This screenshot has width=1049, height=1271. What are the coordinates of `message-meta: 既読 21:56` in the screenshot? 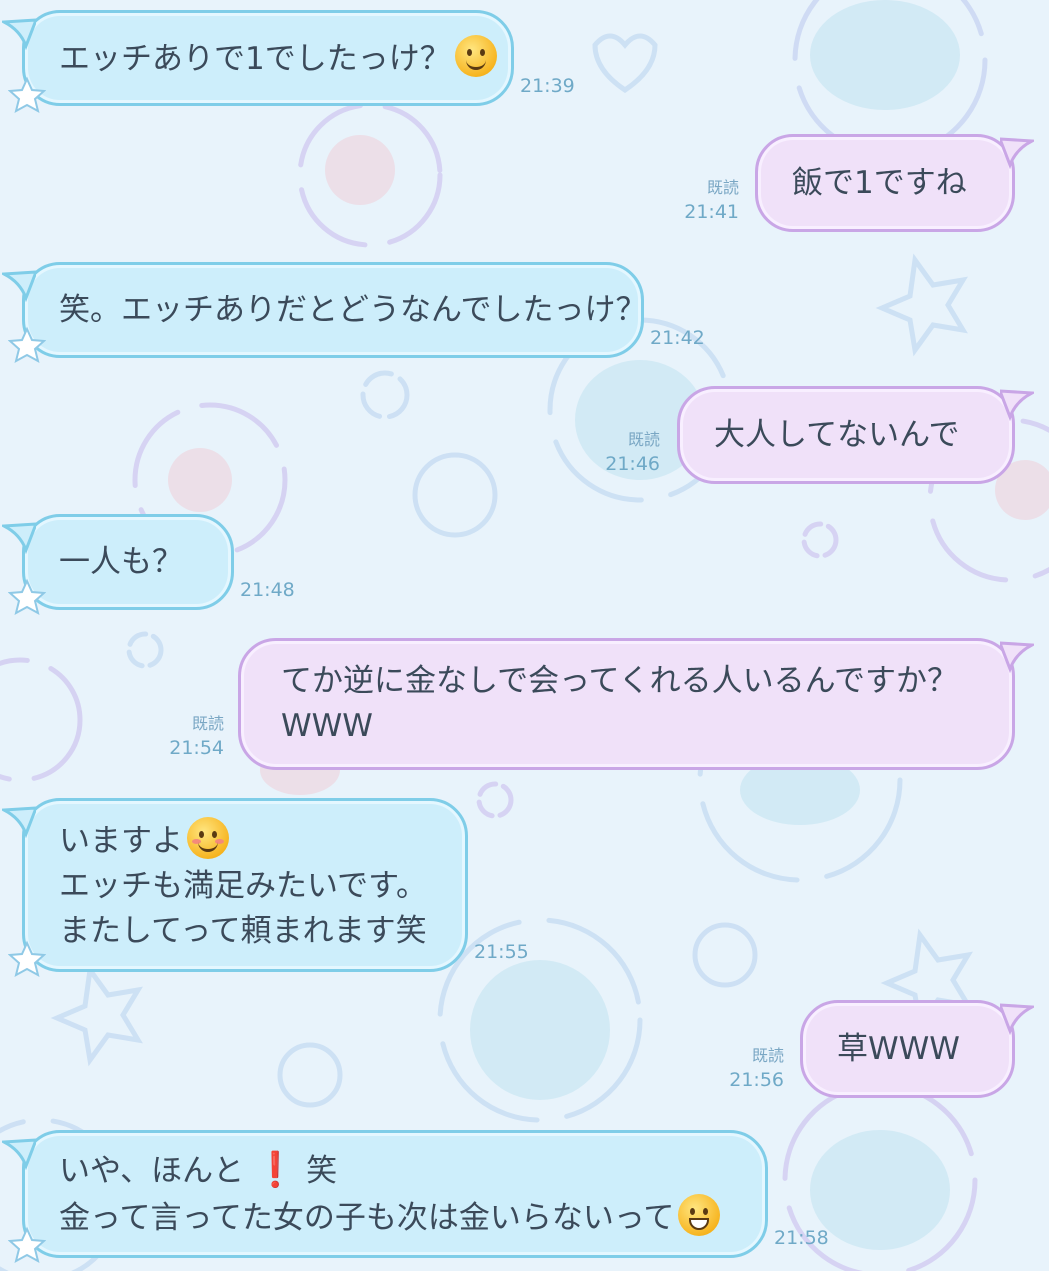 It's located at (742, 1068).